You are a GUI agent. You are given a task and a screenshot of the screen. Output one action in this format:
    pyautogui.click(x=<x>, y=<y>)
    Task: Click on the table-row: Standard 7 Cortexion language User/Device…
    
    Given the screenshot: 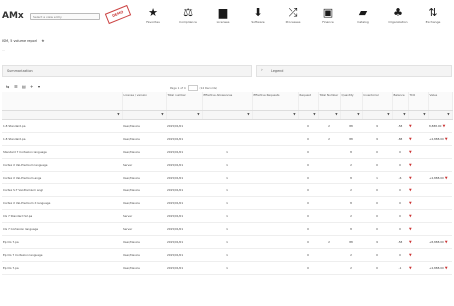 What is the action you would take?
    pyautogui.click(x=227, y=152)
    